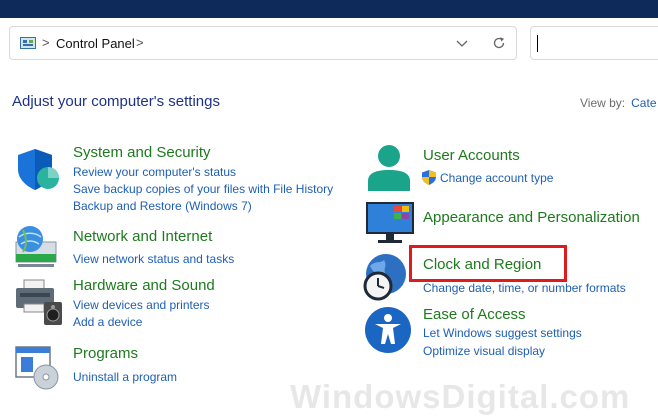 This screenshot has width=658, height=419. Describe the element at coordinates (154, 172) in the screenshot. I see `link-review-status: Review your computer's status` at that location.